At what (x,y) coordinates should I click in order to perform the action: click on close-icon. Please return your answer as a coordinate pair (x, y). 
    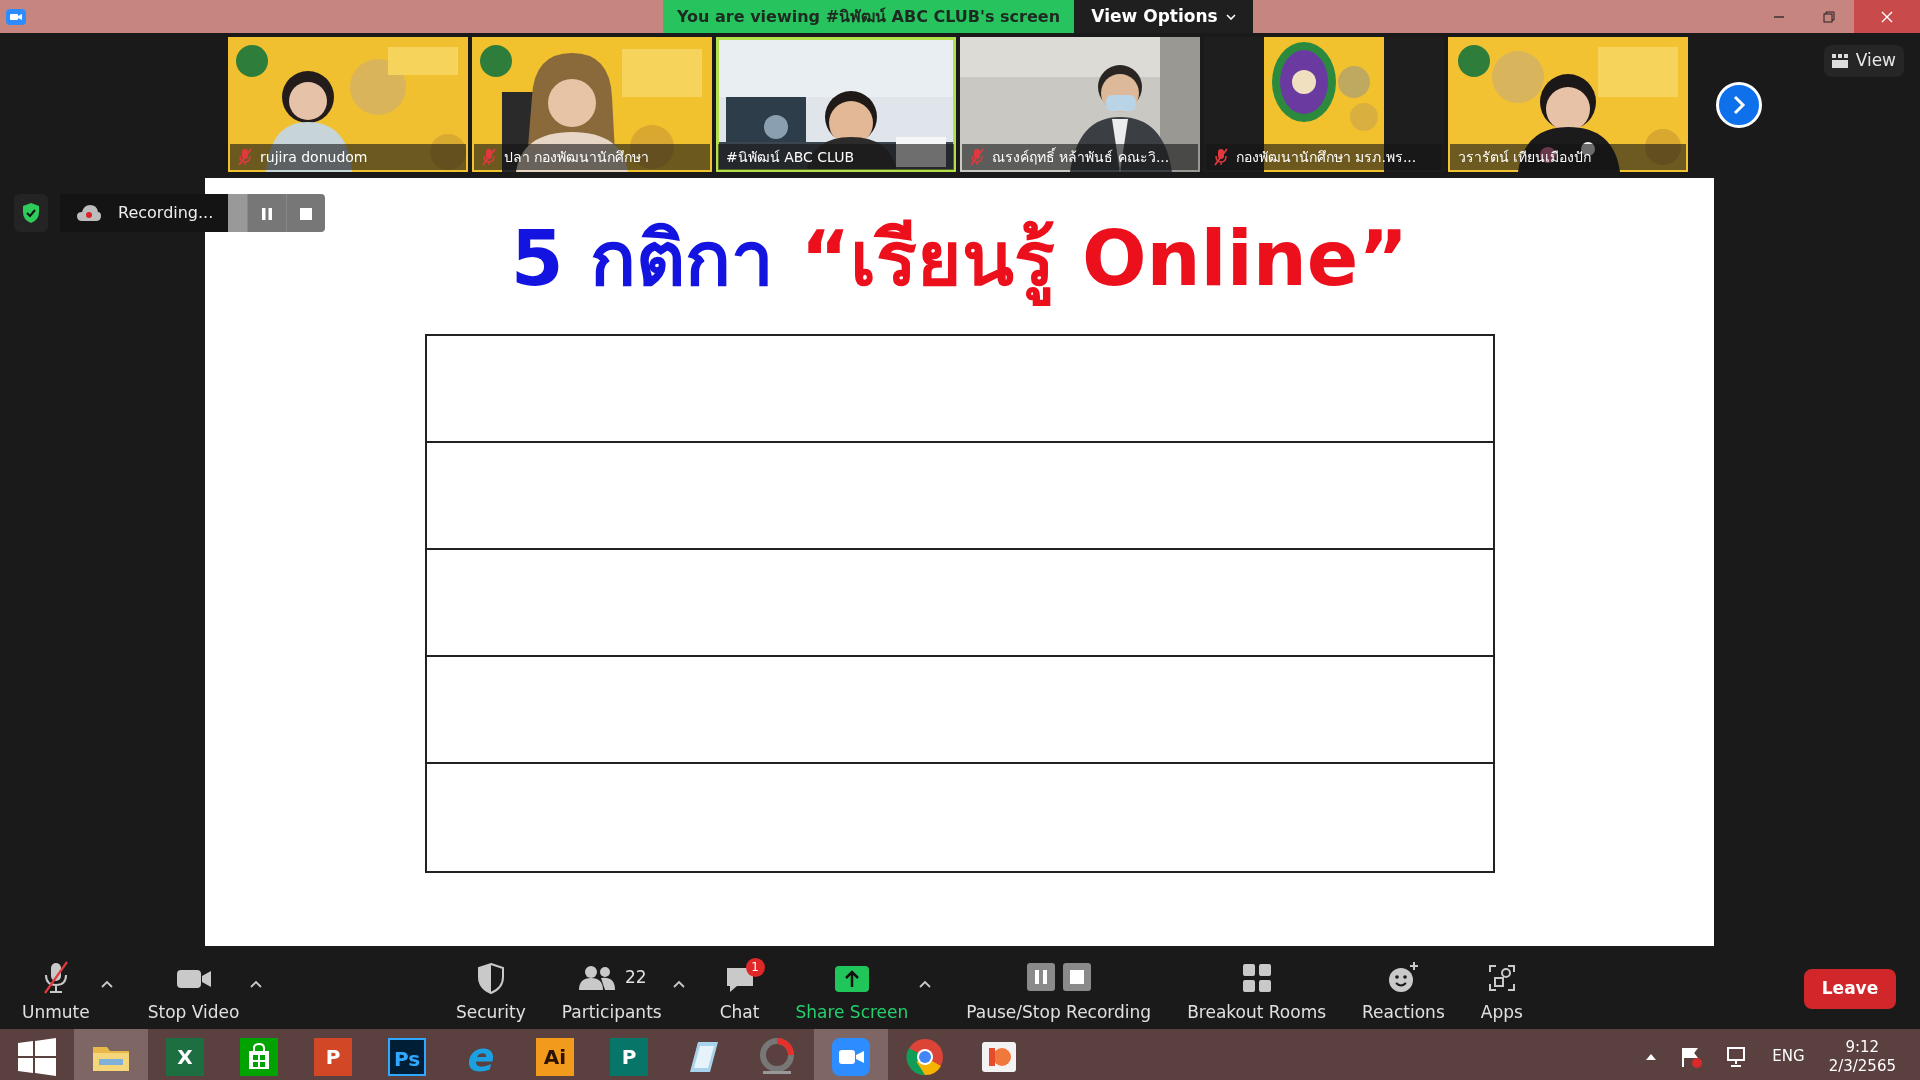
    Looking at the image, I should click on (1887, 17).